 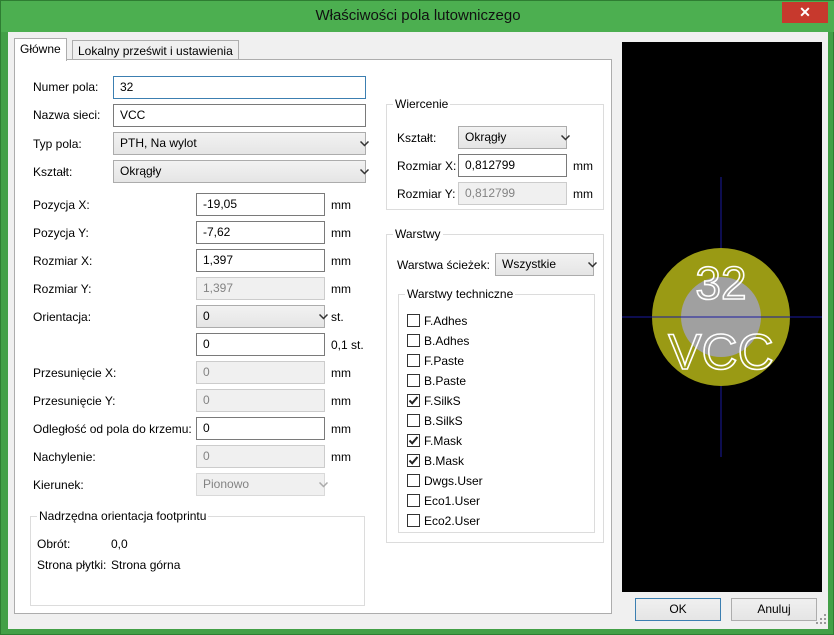 What do you see at coordinates (262, 484) in the screenshot?
I see `direction-select: Pionowo` at bounding box center [262, 484].